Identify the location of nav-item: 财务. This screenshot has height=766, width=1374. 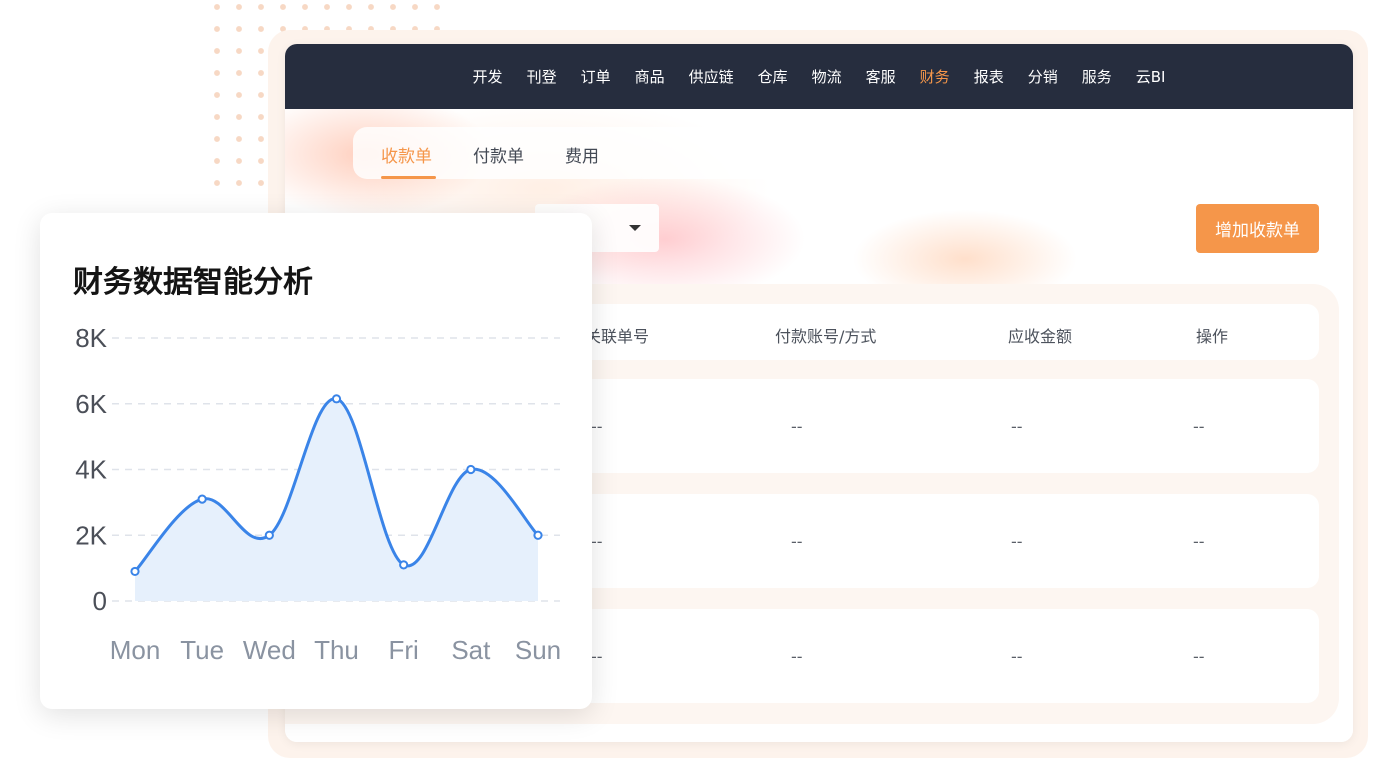
(935, 76).